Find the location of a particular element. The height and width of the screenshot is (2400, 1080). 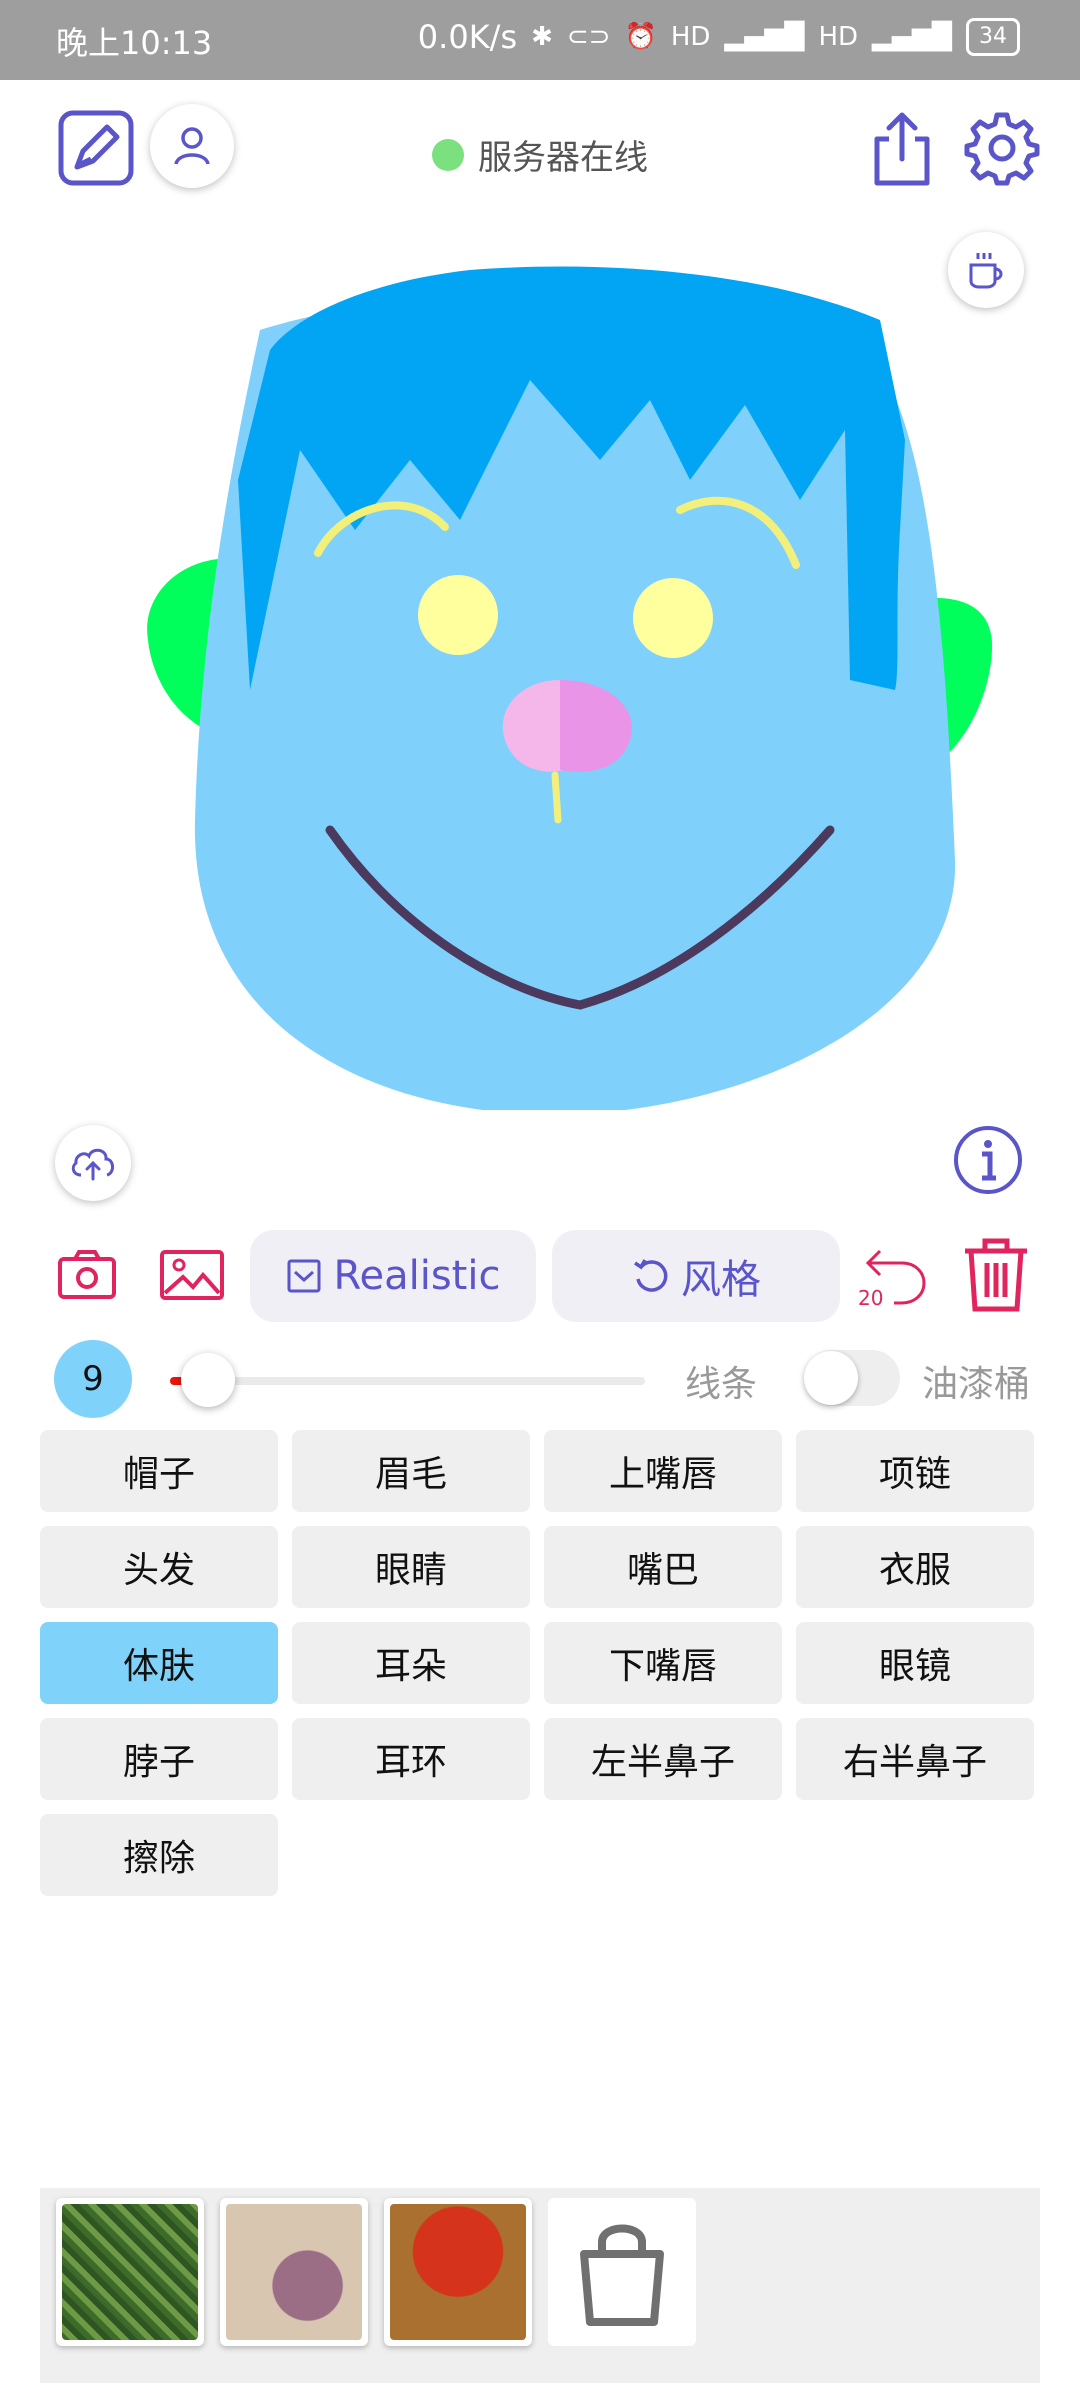

edit-button is located at coordinates (96, 148).